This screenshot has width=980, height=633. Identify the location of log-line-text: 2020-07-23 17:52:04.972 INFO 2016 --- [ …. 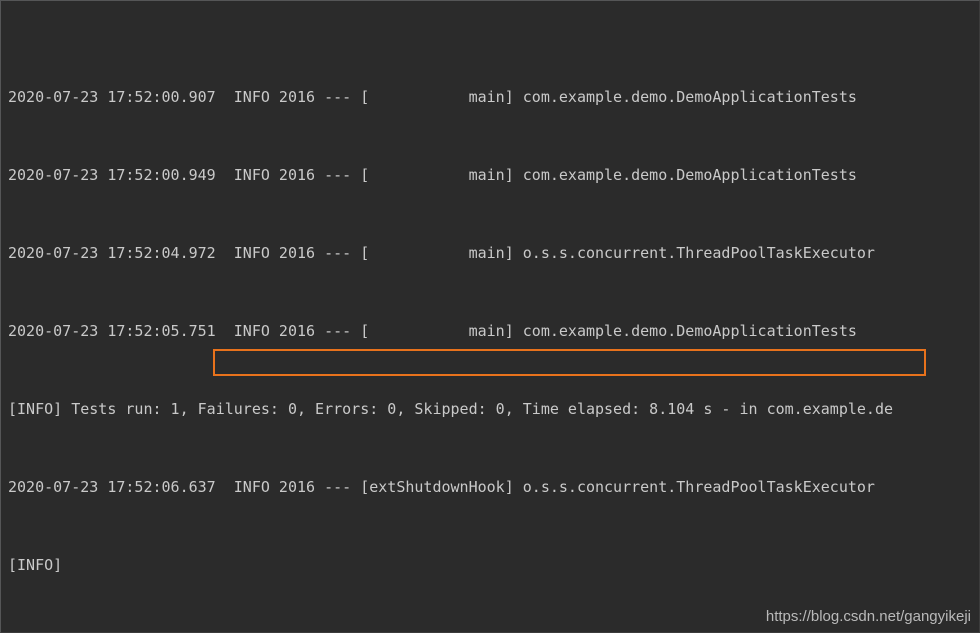
(441, 253).